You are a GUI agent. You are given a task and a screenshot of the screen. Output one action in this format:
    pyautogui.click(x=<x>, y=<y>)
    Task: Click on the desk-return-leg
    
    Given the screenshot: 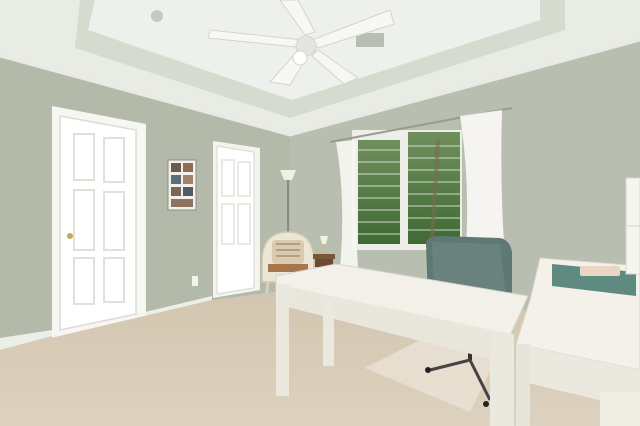 What is the action you would take?
    pyautogui.click(x=523, y=385)
    